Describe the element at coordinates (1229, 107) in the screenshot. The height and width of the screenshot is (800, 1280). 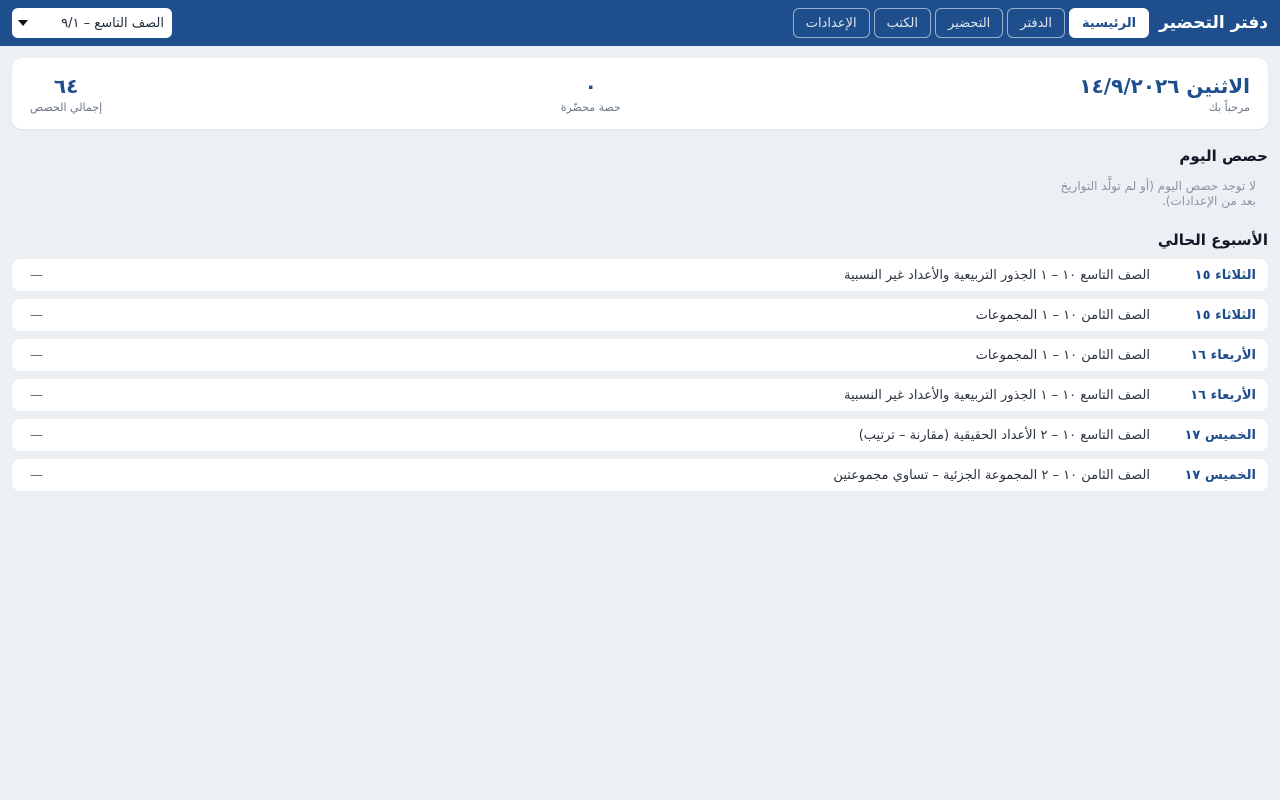
I see `greeting-text: مرحباً بك` at that location.